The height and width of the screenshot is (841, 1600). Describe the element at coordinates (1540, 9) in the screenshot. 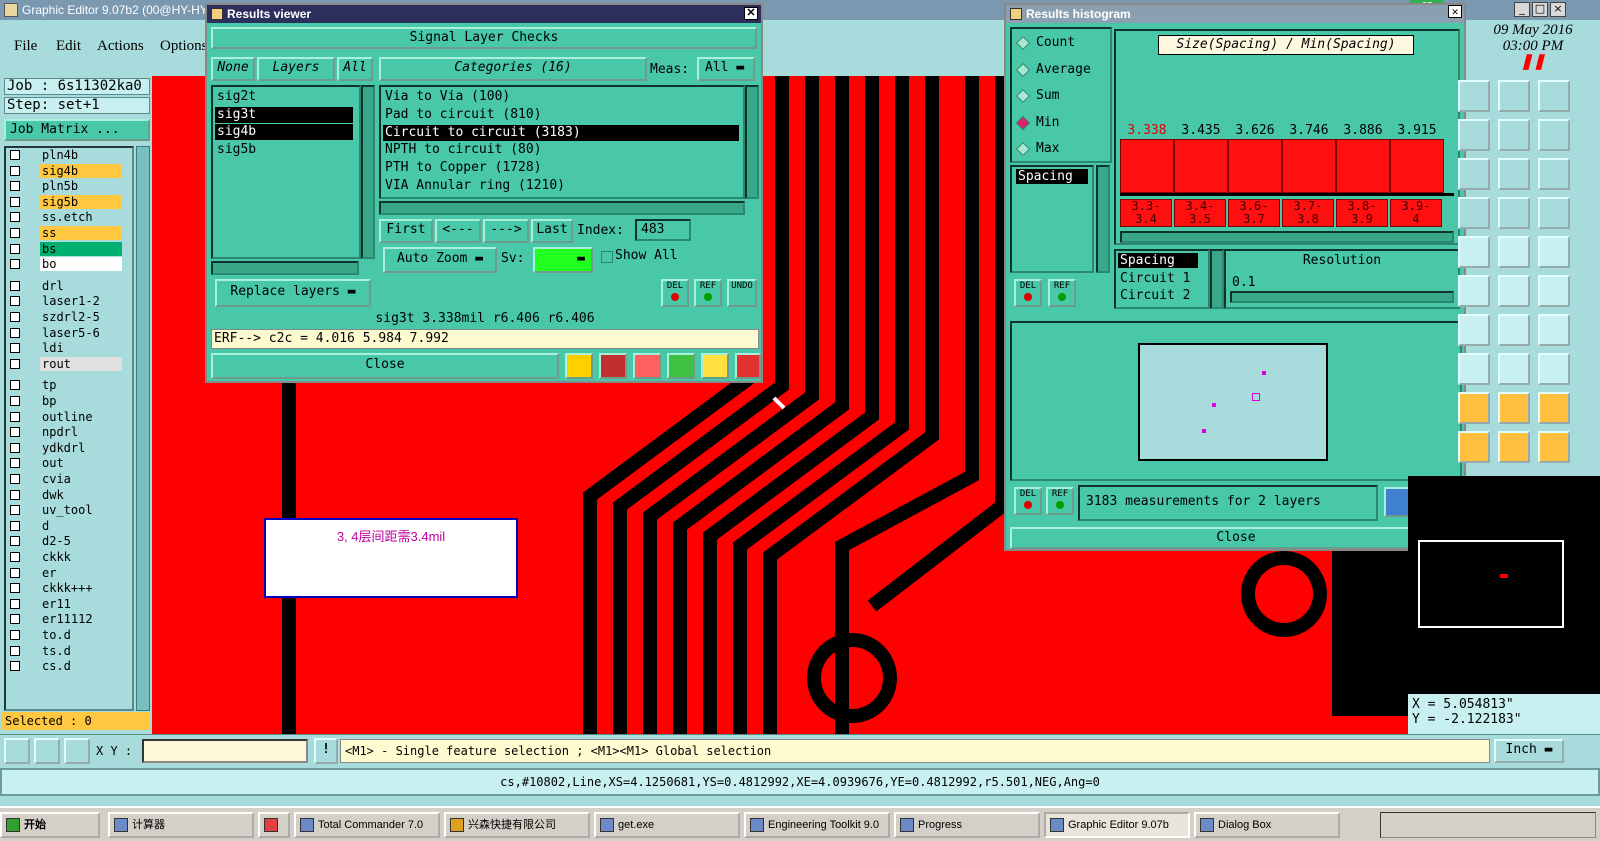

I see `restore-button: □` at that location.